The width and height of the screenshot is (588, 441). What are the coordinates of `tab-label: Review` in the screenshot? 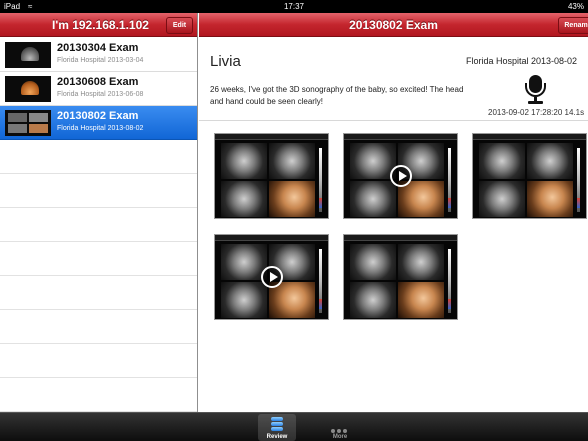 It's located at (277, 437).